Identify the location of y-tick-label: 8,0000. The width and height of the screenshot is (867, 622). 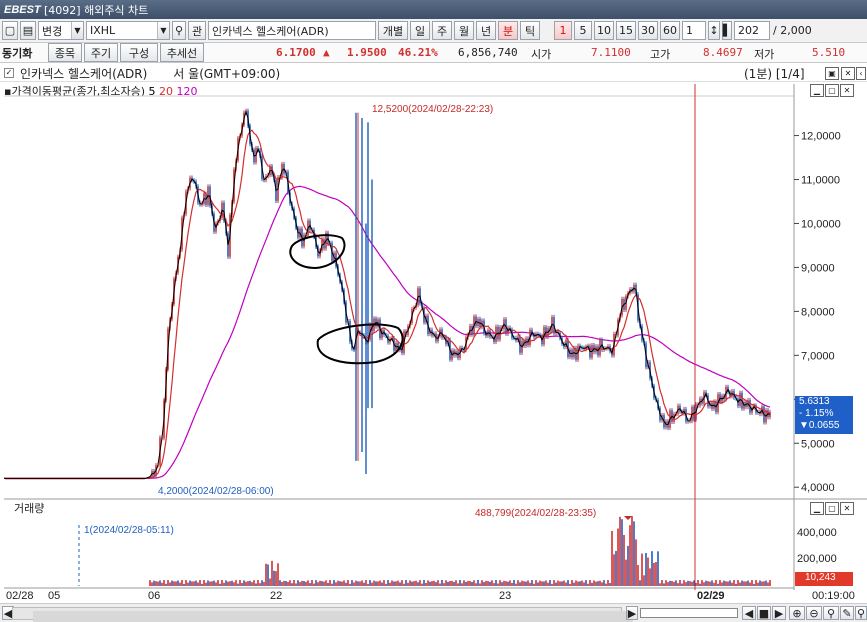
(818, 312).